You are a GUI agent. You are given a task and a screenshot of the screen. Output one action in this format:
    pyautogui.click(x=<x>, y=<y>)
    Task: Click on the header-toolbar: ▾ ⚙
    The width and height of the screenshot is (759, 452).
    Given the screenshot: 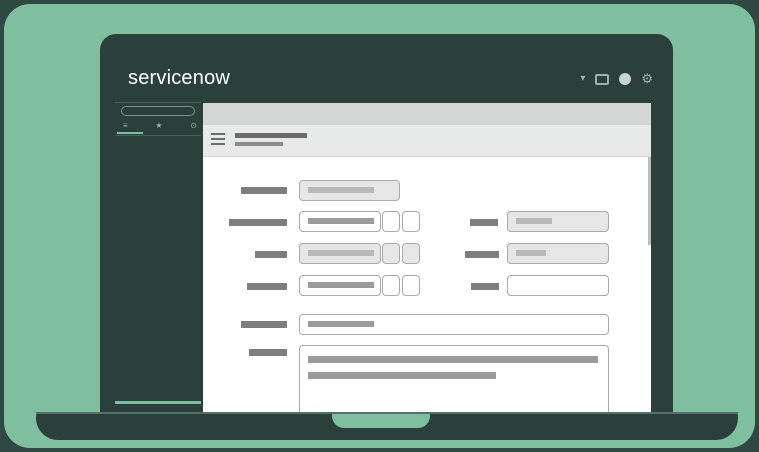 What is the action you would take?
    pyautogui.click(x=616, y=79)
    